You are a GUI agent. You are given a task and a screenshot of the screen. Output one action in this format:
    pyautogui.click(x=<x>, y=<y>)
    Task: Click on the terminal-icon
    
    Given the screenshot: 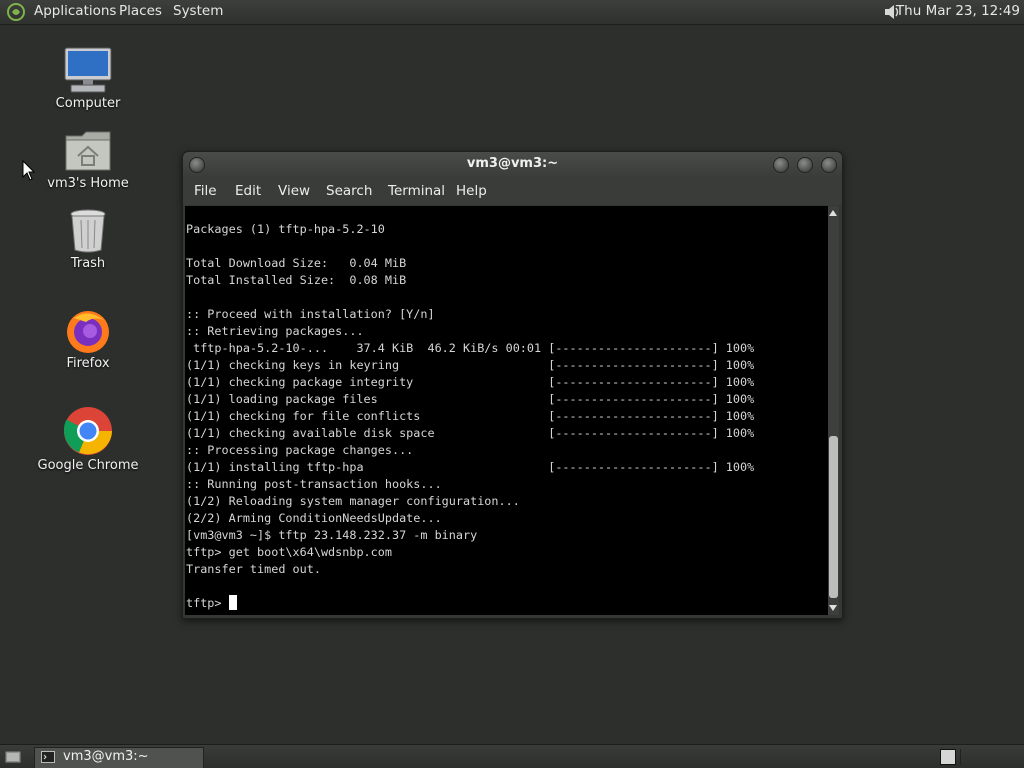 What is the action you would take?
    pyautogui.click(x=48, y=757)
    